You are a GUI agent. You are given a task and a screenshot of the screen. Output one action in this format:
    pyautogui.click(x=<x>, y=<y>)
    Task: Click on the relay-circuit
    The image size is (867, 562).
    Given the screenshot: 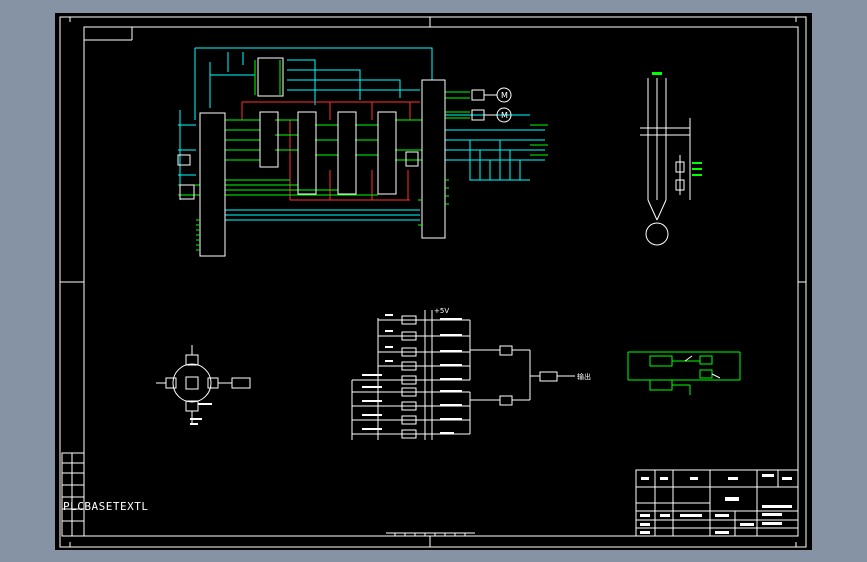 What is the action you would take?
    pyautogui.click(x=684, y=373)
    